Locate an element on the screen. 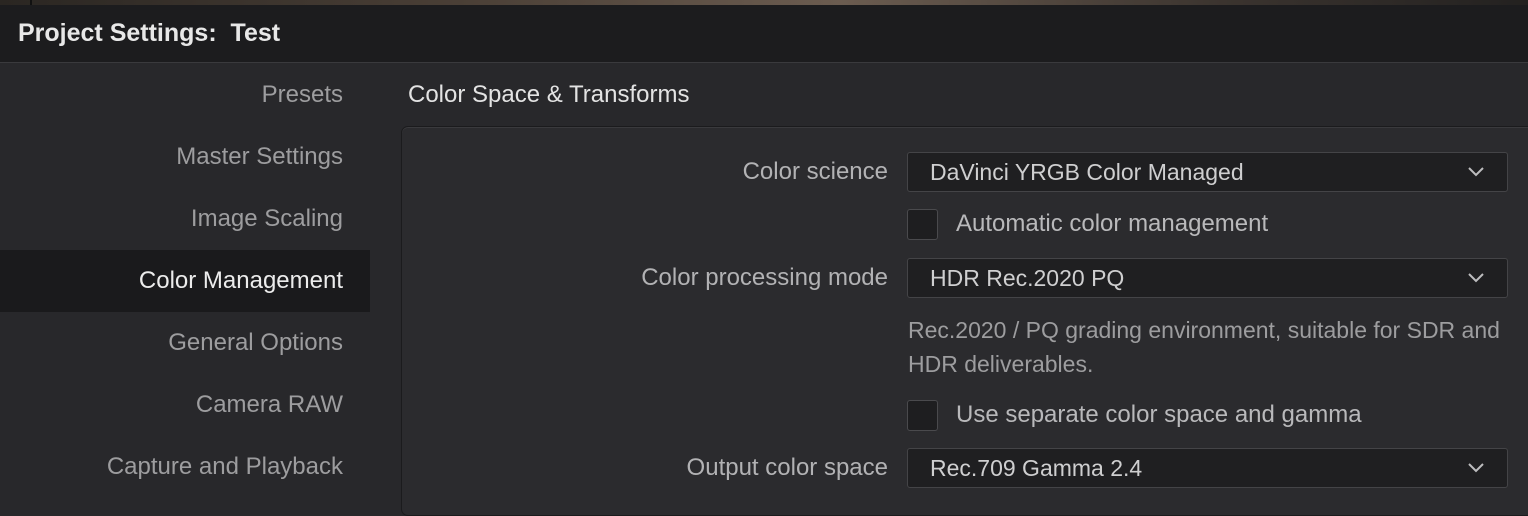 Image resolution: width=1528 pixels, height=516 pixels. output-color-space-dropdown: Rec.709 Gamma 2.4 is located at coordinates (1207, 468).